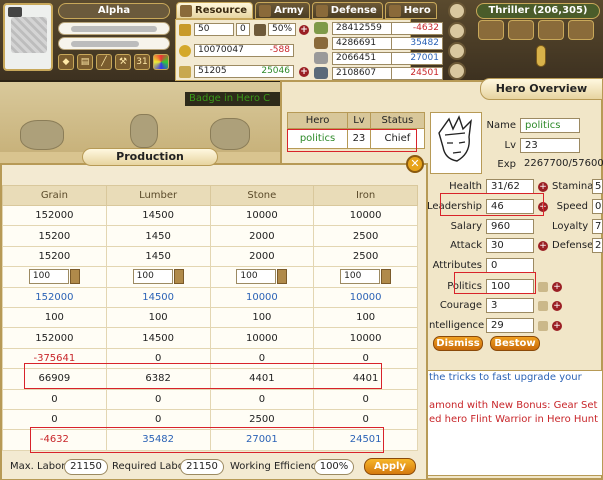 The width and height of the screenshot is (603, 480). I want to click on hero-level-field: 23, so click(550, 145).